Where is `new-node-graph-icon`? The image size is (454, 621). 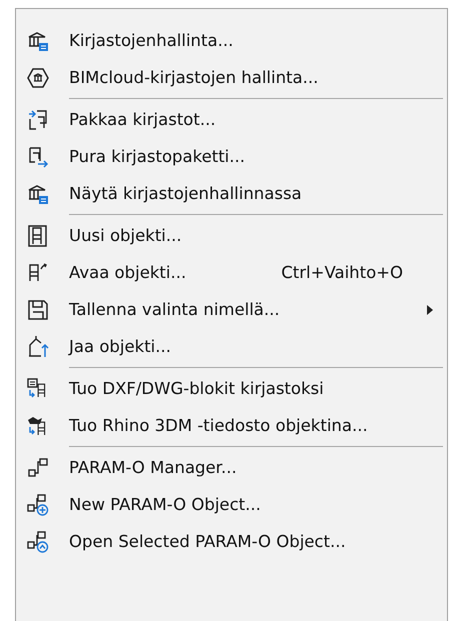 new-node-graph-icon is located at coordinates (38, 504).